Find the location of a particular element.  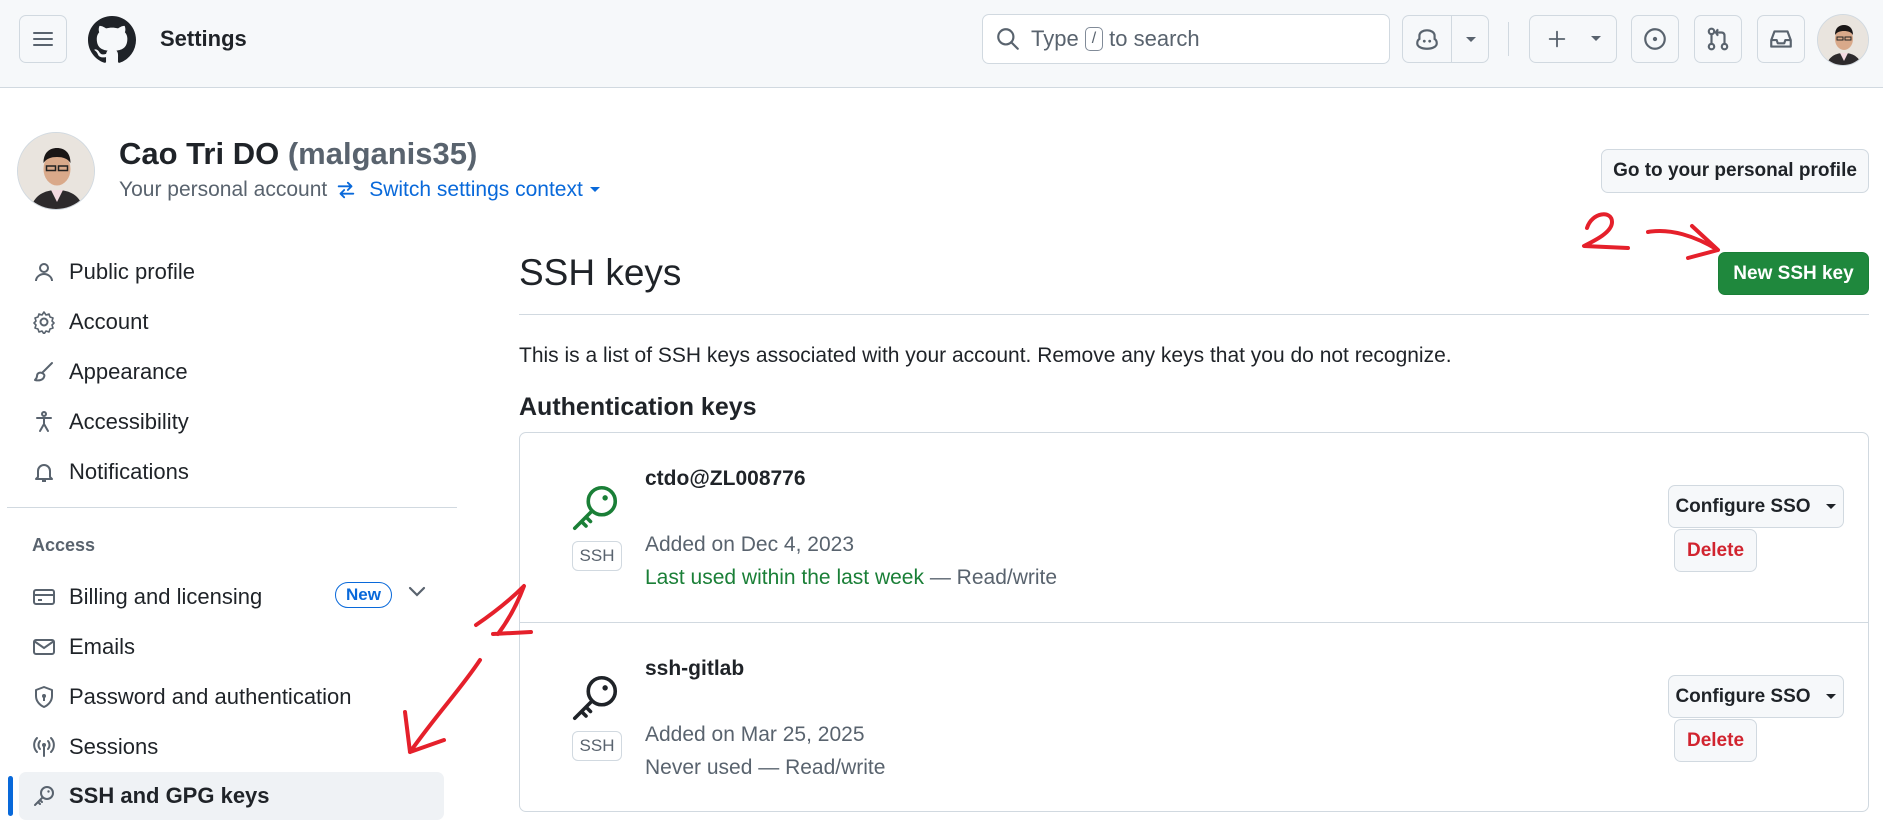

issues-button is located at coordinates (1655, 39).